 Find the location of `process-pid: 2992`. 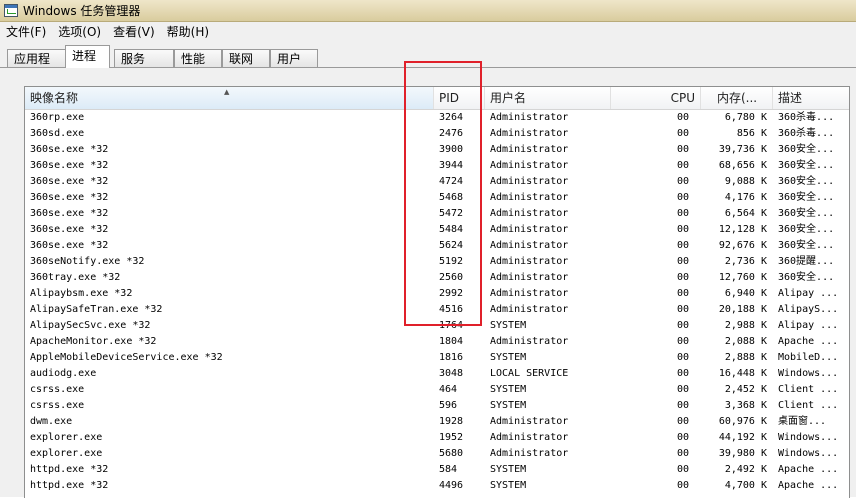

process-pid: 2992 is located at coordinates (451, 293).